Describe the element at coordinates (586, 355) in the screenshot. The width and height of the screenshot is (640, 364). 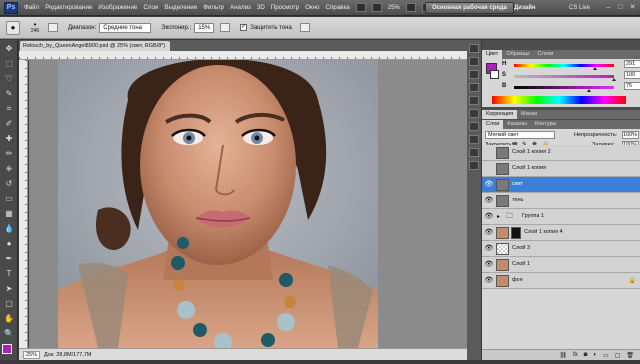
I see `mask-icon: ◙` at that location.